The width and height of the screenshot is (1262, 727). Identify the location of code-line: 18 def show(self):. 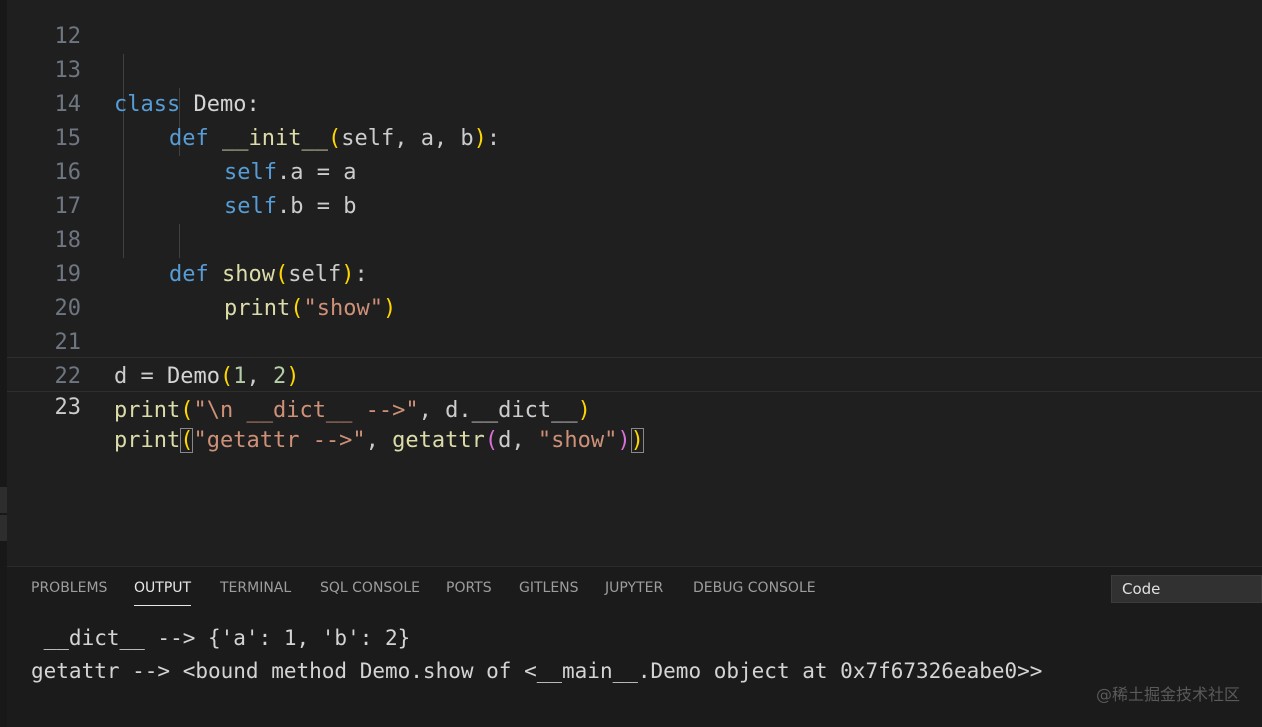
(634, 238).